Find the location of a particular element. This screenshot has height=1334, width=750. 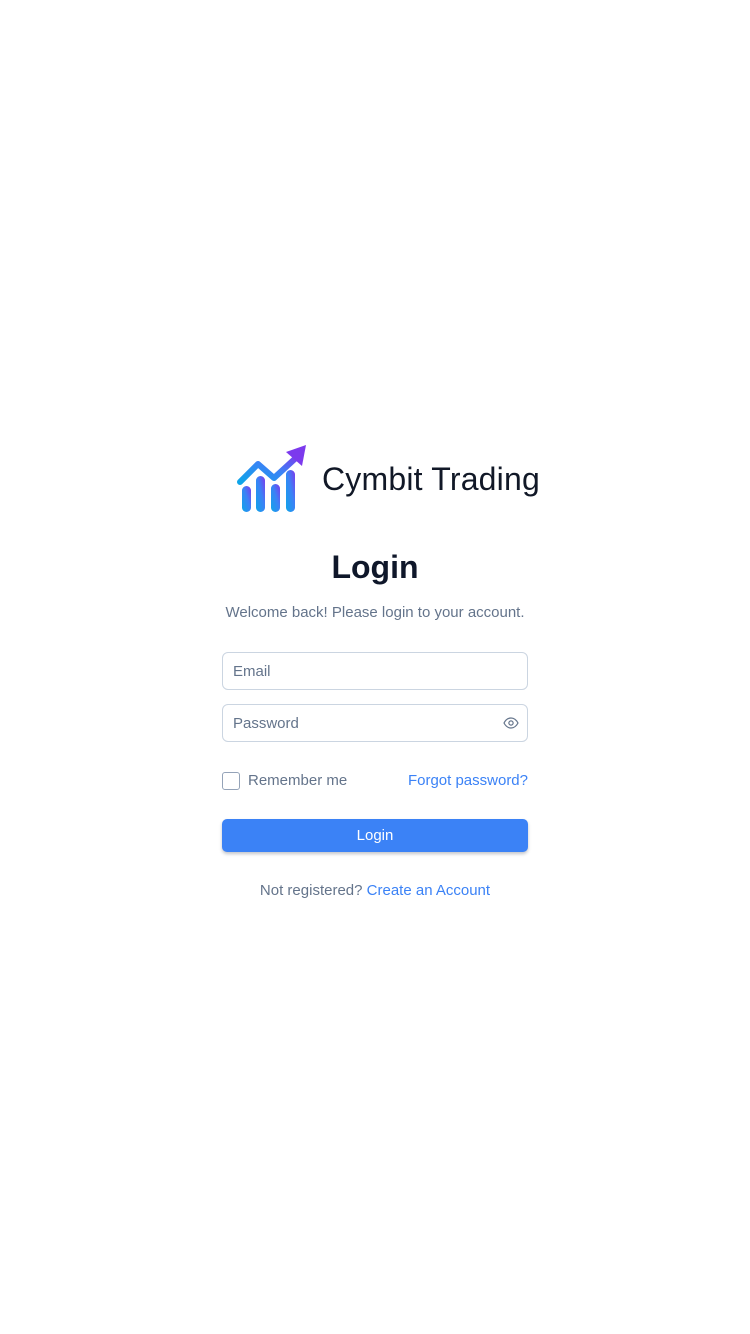

forgot-password-link: Forgot password? is located at coordinates (468, 781).